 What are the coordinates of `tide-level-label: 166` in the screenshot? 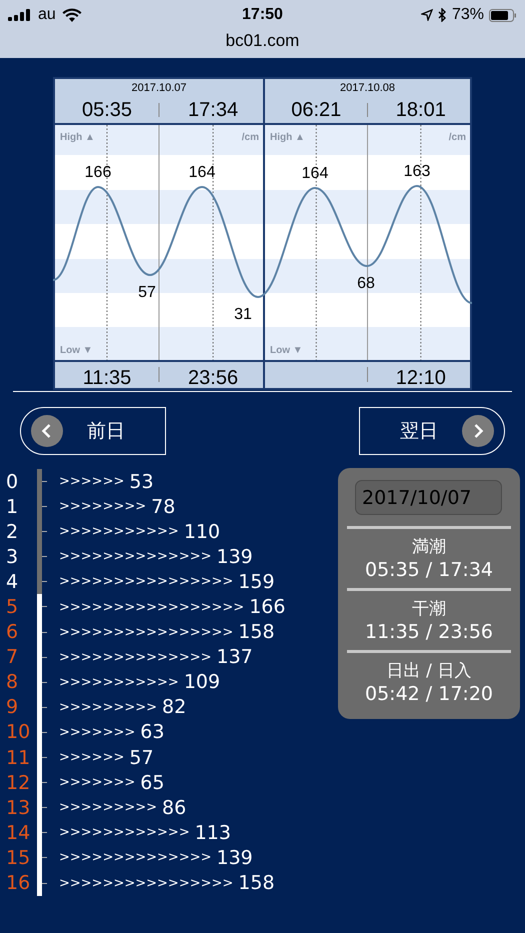 It's located at (98, 172).